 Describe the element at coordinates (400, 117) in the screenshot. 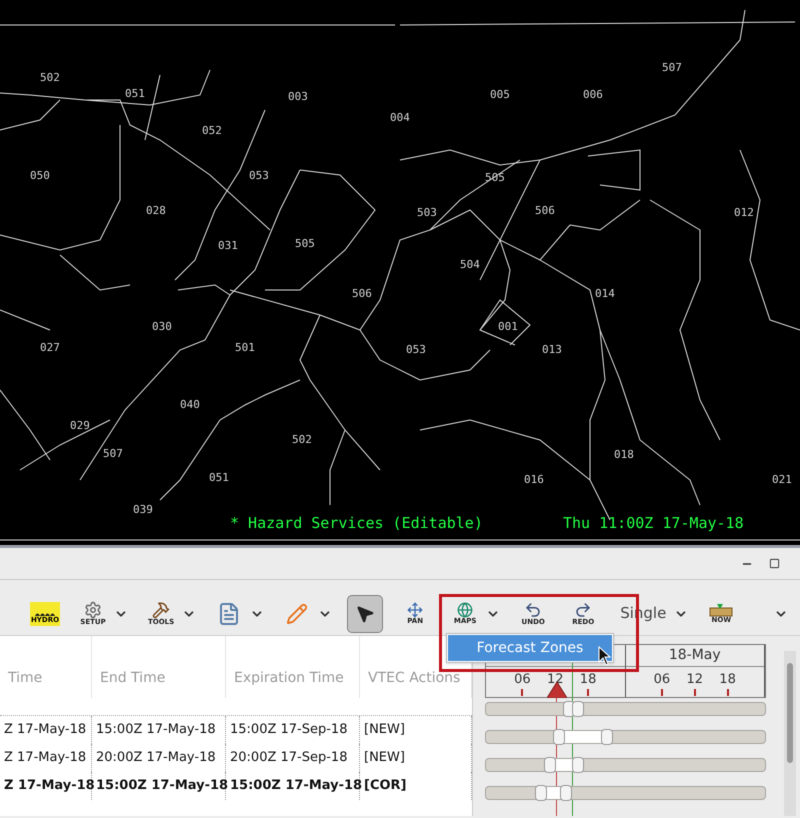

I see `zone-label: 004` at that location.